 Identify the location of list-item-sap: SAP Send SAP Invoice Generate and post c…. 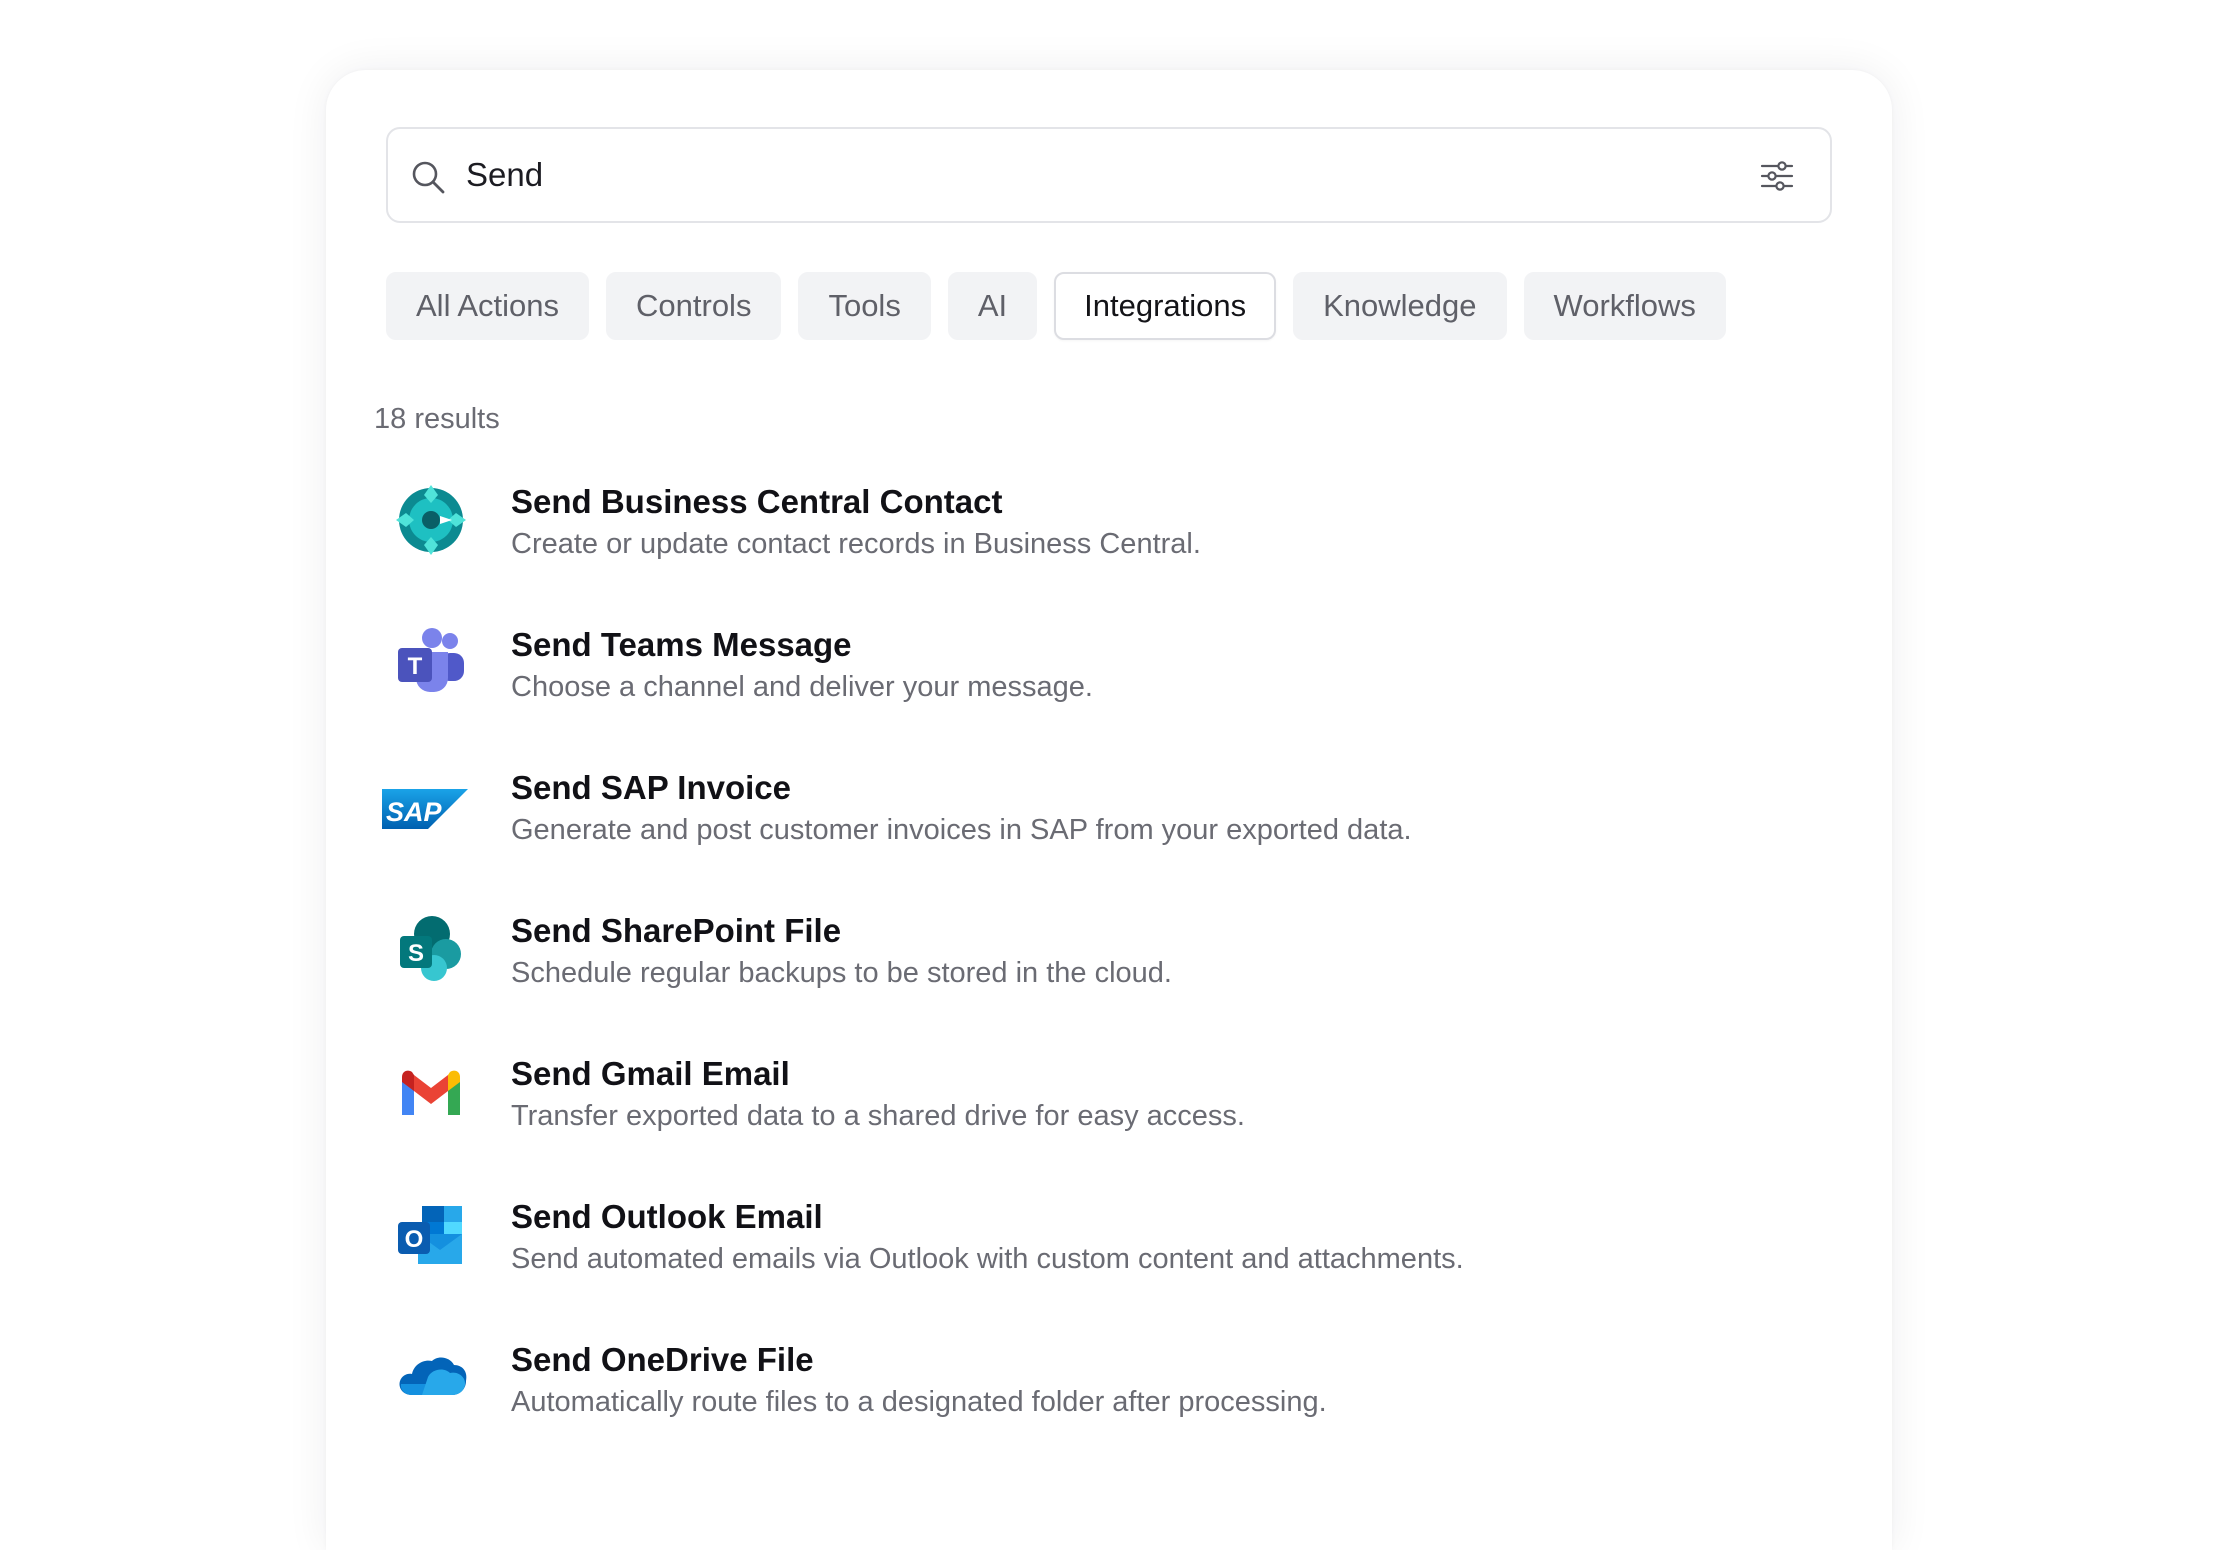
(1084, 830).